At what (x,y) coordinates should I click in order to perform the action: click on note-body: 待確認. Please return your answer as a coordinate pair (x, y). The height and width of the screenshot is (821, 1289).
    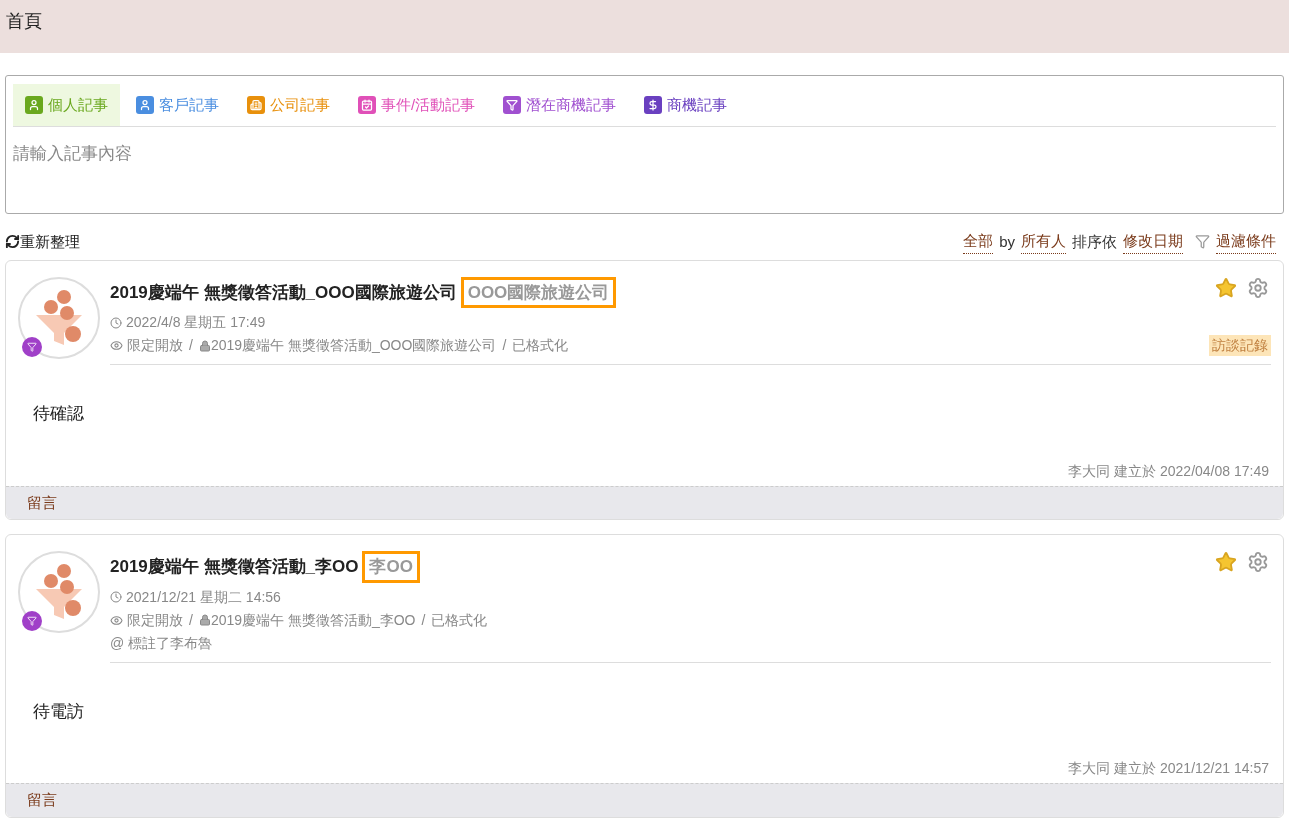
    Looking at the image, I should click on (59, 414).